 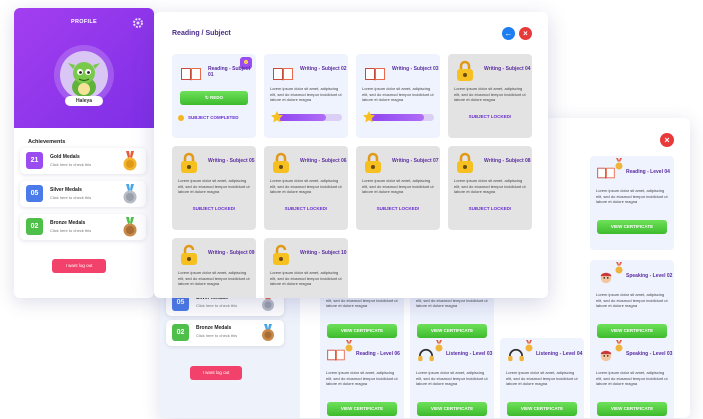 I want to click on gold-medals-card: 21 Gold Medals Click here to check this, so click(x=83, y=161).